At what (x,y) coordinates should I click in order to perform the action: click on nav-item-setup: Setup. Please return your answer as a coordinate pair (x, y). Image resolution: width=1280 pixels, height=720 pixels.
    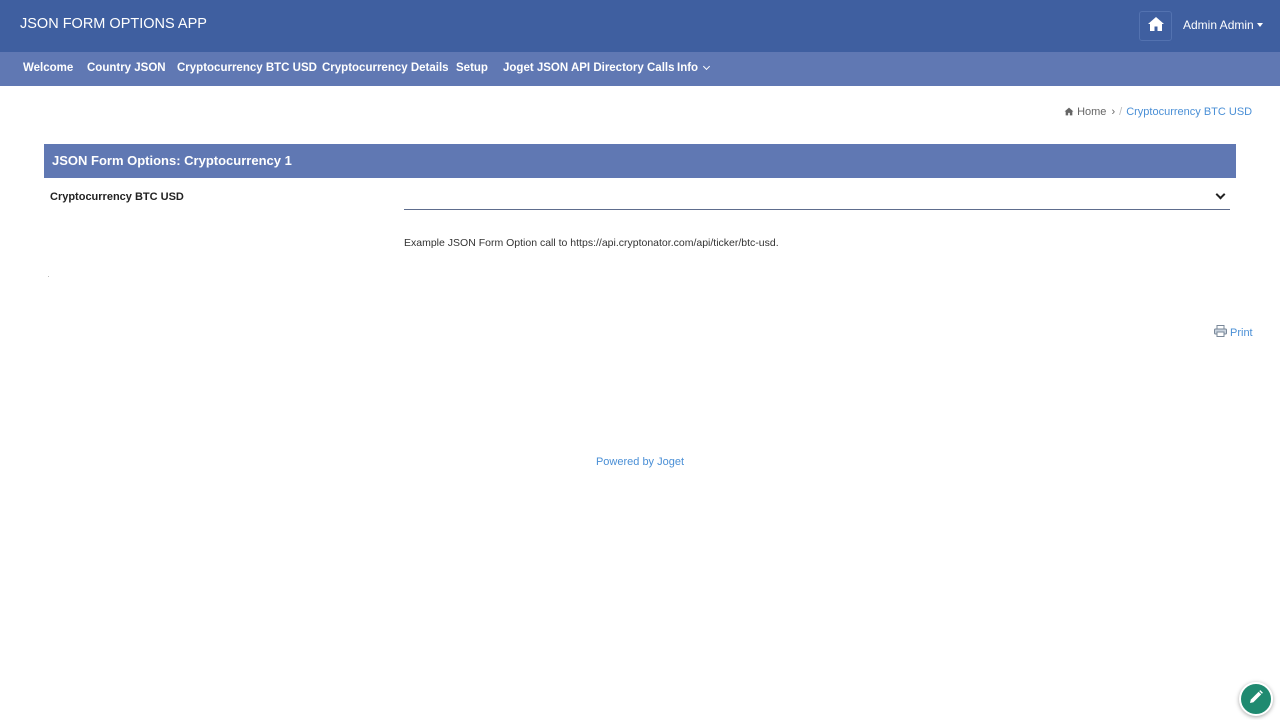
    Looking at the image, I should click on (472, 68).